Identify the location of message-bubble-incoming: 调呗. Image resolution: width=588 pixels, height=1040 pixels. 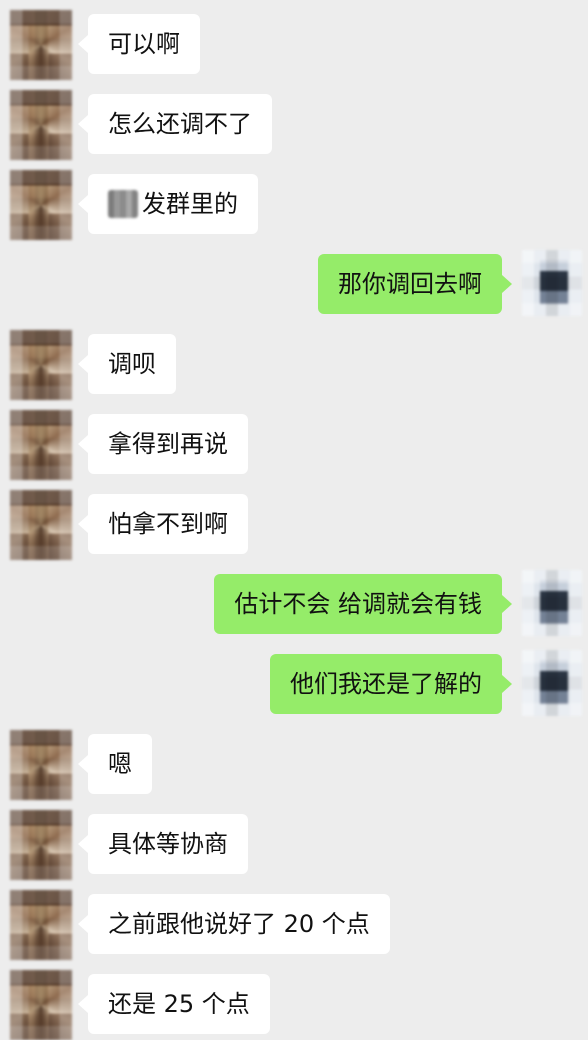
(127, 364).